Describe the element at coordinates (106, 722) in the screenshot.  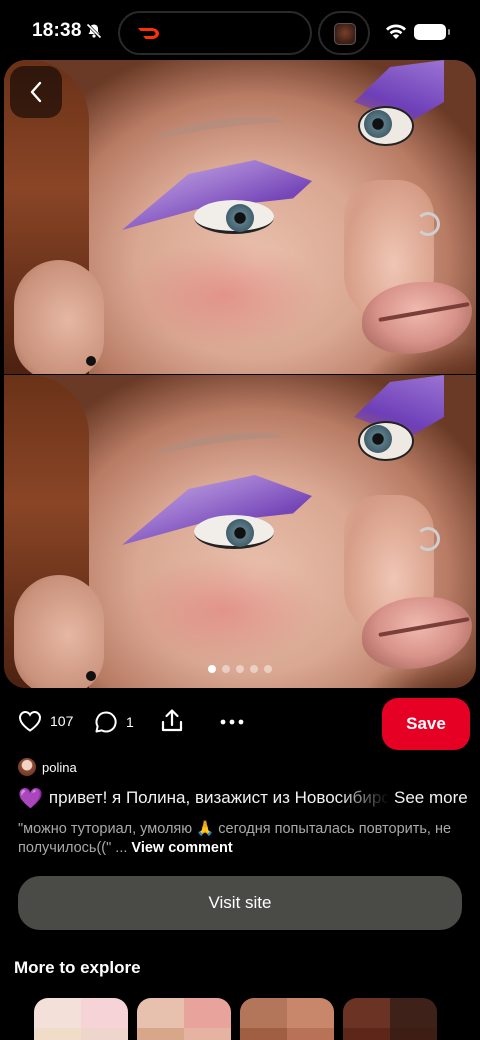
I see `comment-icon` at that location.